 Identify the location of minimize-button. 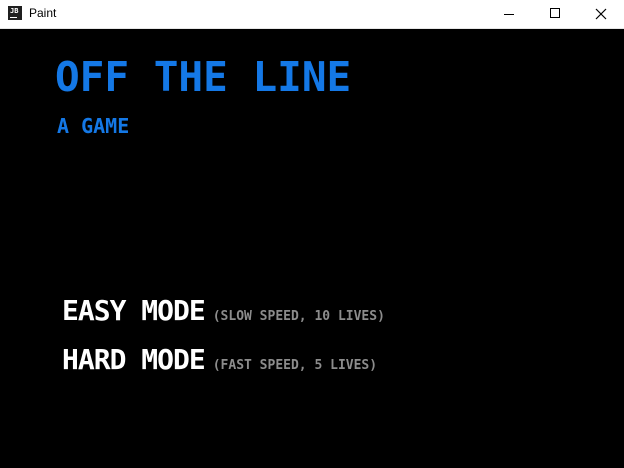
(509, 14).